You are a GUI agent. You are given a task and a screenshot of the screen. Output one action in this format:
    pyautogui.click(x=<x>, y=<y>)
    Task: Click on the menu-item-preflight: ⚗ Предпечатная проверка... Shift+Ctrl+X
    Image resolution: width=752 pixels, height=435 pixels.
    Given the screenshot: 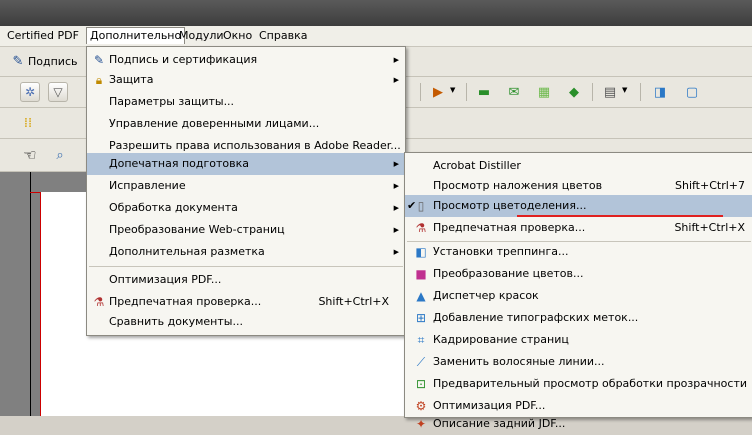 What is the action you would take?
    pyautogui.click(x=246, y=302)
    